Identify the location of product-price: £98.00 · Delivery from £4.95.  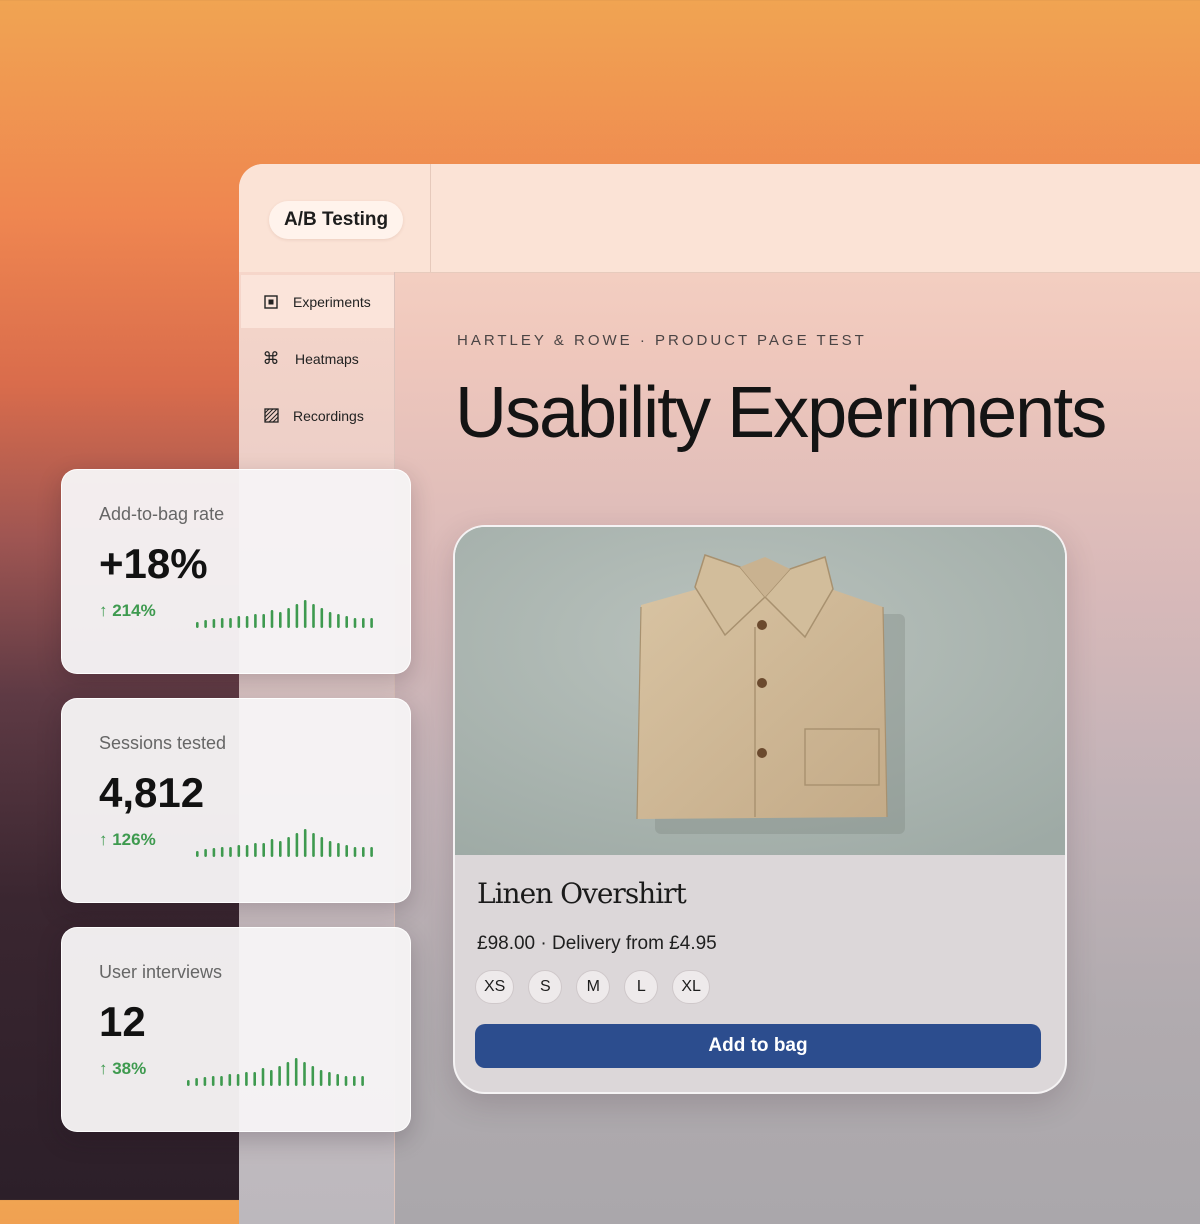
(597, 943).